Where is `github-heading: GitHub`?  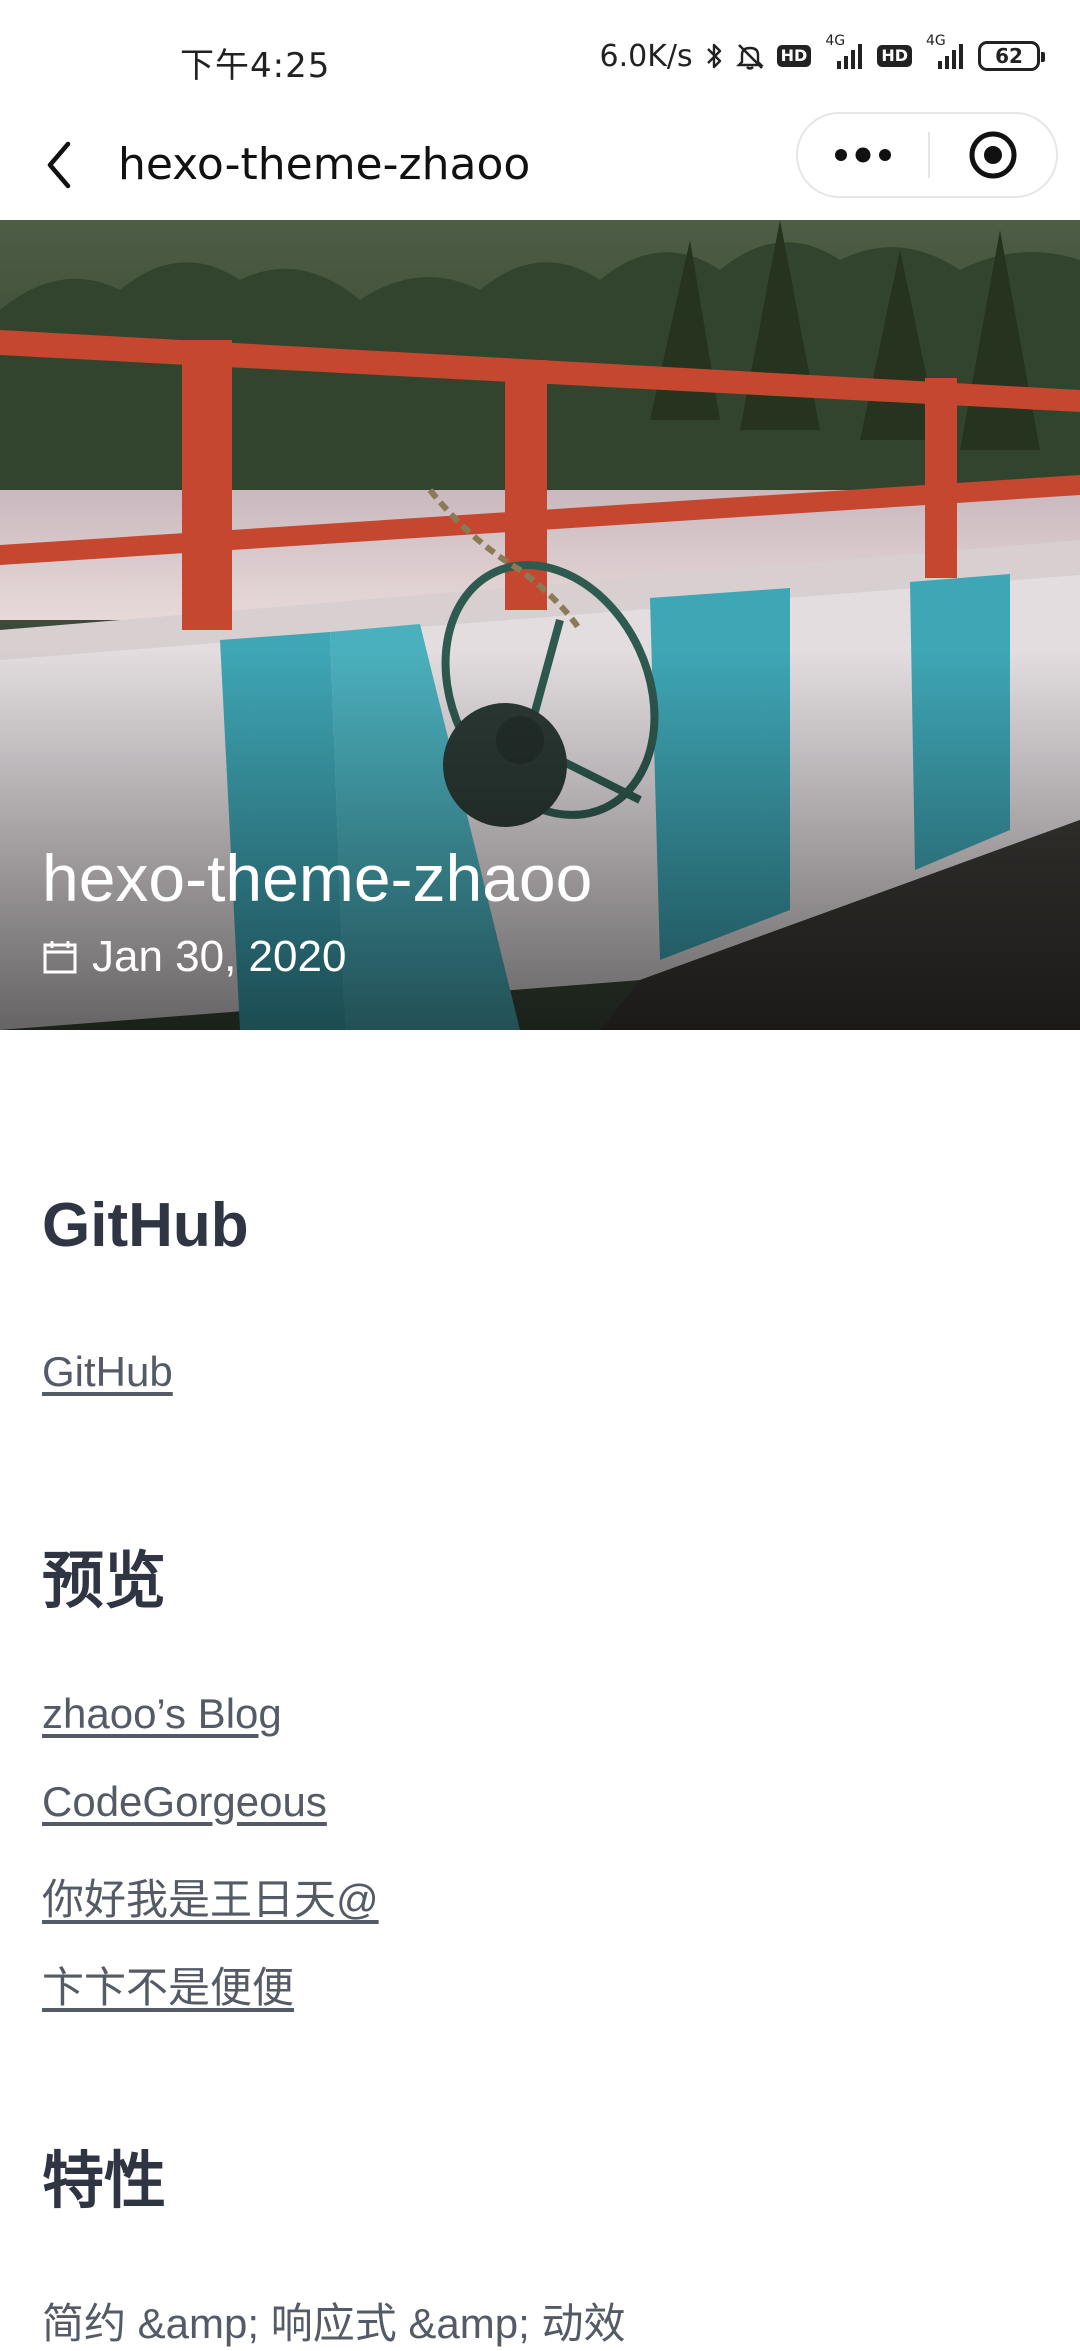 github-heading: GitHub is located at coordinates (145, 1225).